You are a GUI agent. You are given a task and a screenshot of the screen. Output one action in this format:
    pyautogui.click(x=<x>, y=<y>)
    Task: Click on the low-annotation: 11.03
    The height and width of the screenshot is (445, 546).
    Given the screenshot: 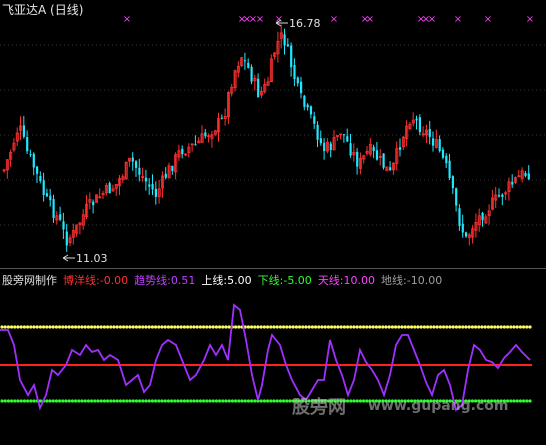 What is the action you would take?
    pyautogui.click(x=85, y=258)
    